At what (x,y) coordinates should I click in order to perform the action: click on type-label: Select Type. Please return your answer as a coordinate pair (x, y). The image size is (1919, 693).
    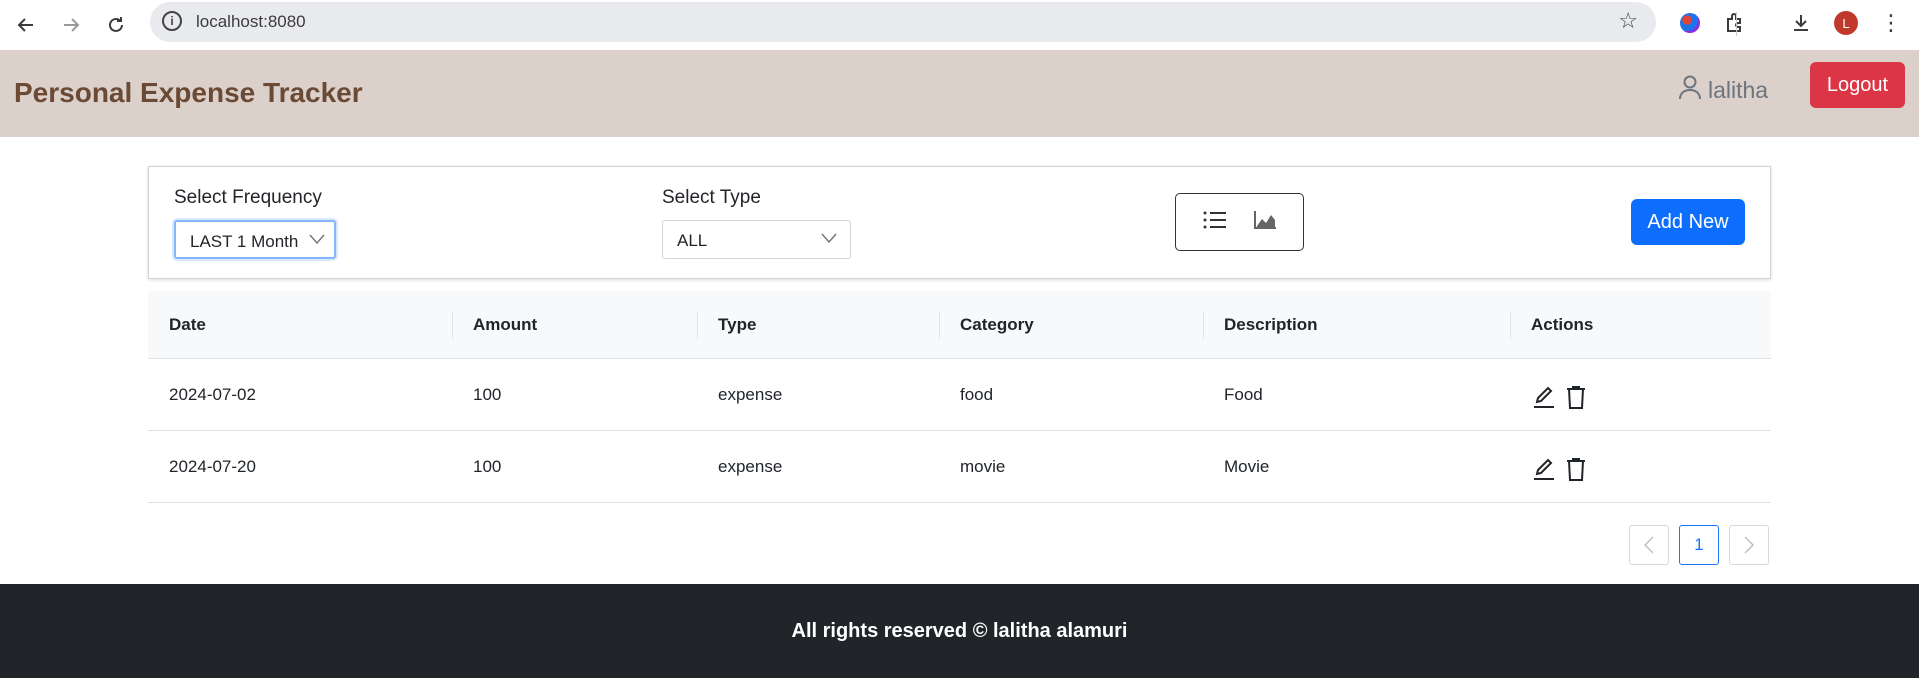
    Looking at the image, I should click on (711, 197).